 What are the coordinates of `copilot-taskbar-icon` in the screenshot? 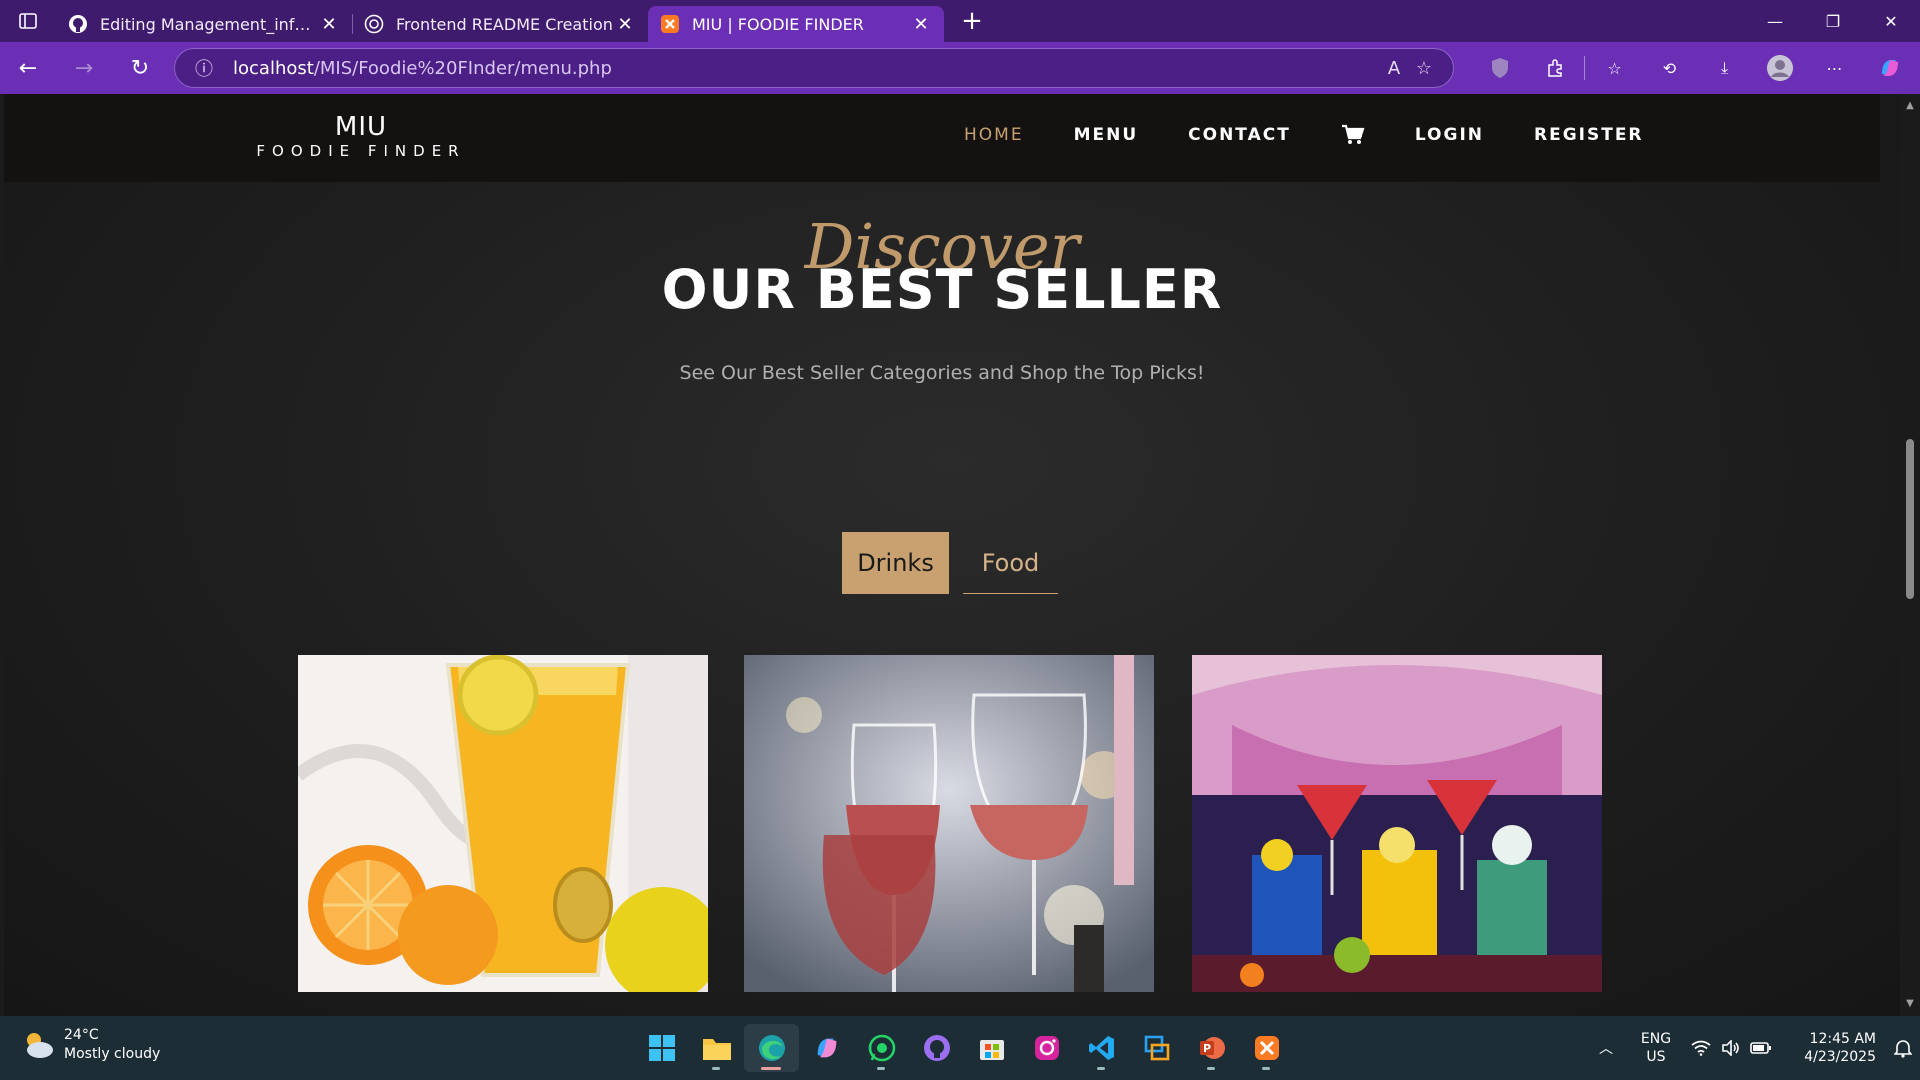 It's located at (826, 1048).